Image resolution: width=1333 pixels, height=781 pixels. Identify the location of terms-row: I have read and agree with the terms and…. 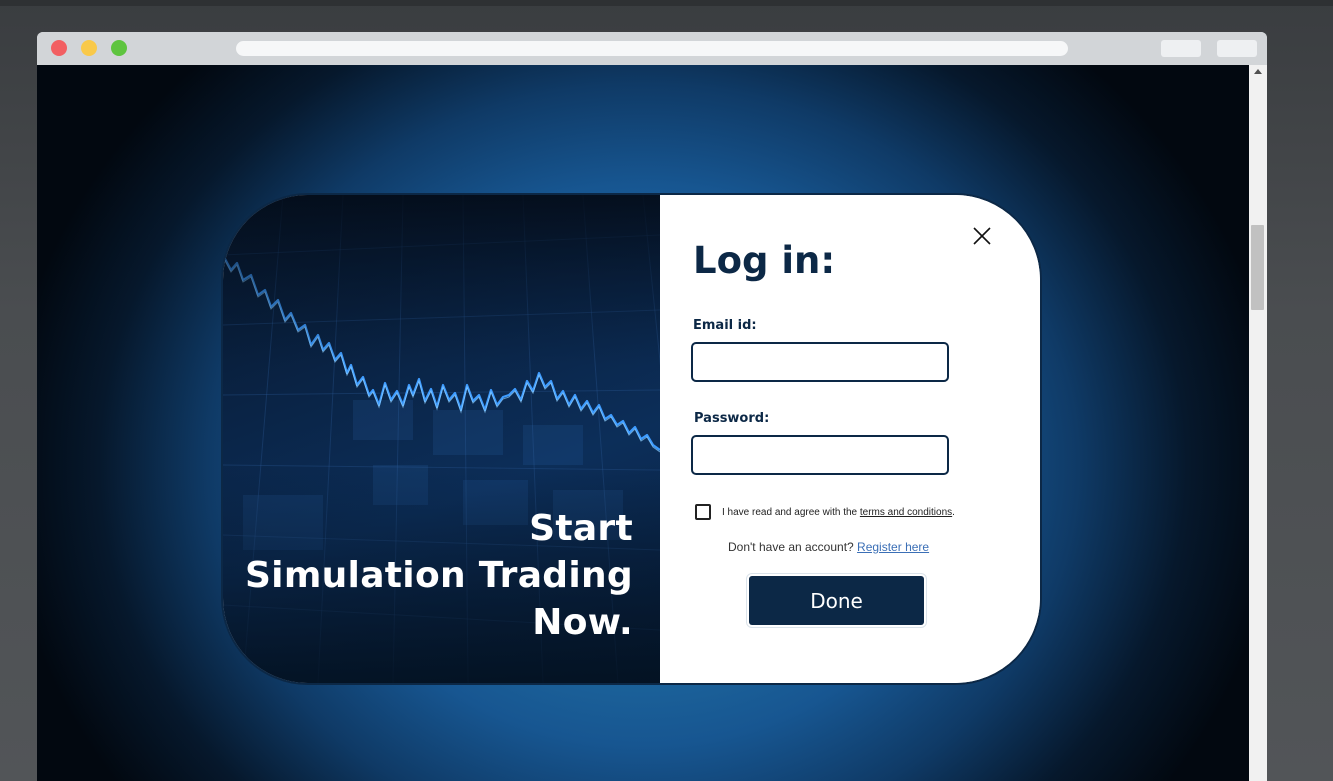
(825, 512).